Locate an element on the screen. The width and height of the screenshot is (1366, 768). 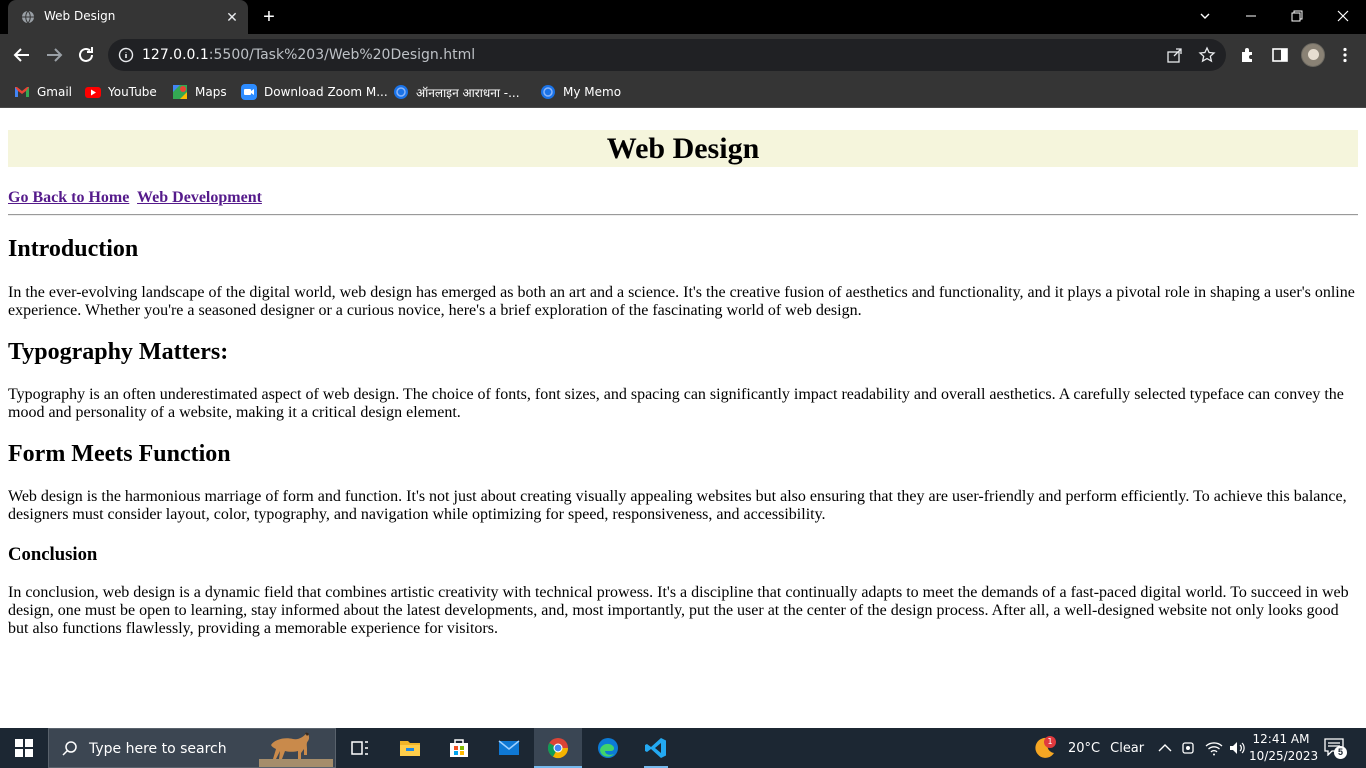
bookmark-maps: Maps is located at coordinates (199, 92).